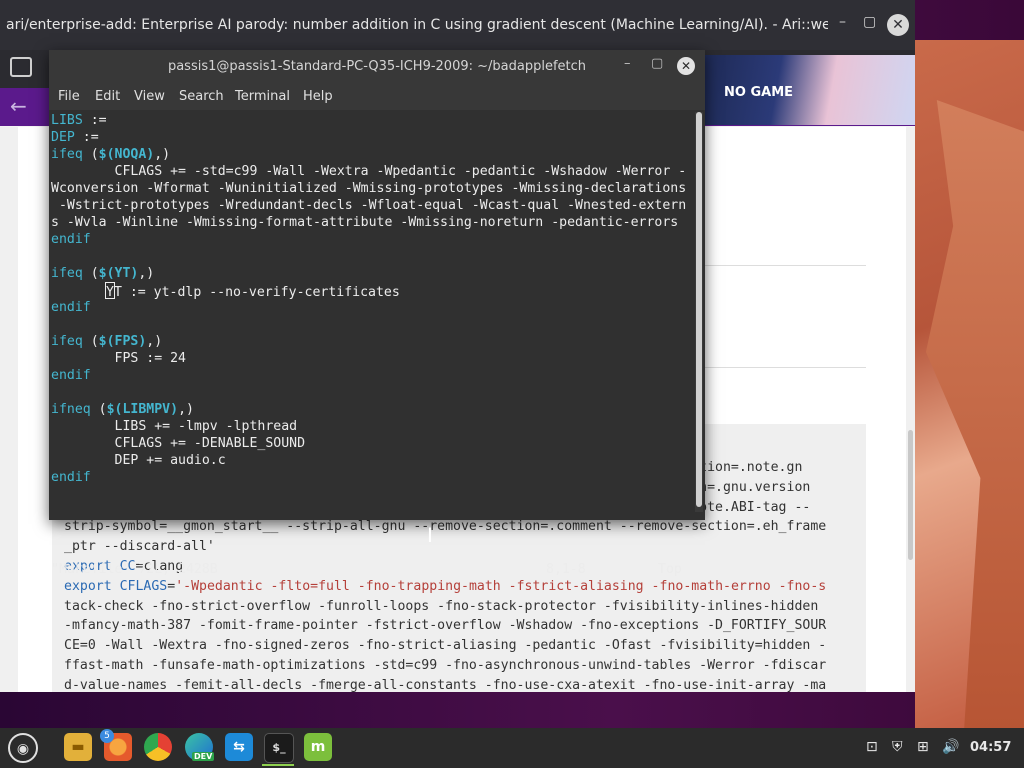 The height and width of the screenshot is (768, 1024). Describe the element at coordinates (18, 106) in the screenshot. I see `back-arrow-icon: ←` at that location.